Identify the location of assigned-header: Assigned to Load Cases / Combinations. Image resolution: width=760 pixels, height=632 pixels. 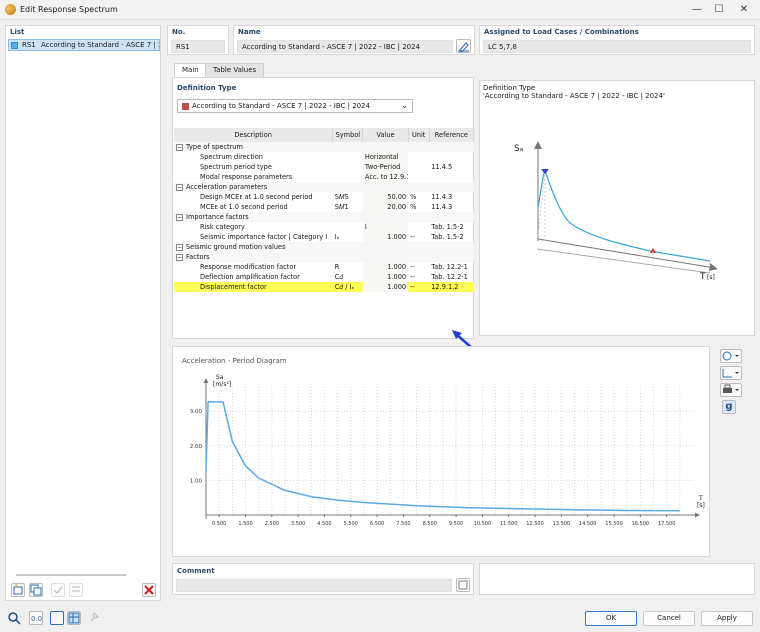
(561, 32).